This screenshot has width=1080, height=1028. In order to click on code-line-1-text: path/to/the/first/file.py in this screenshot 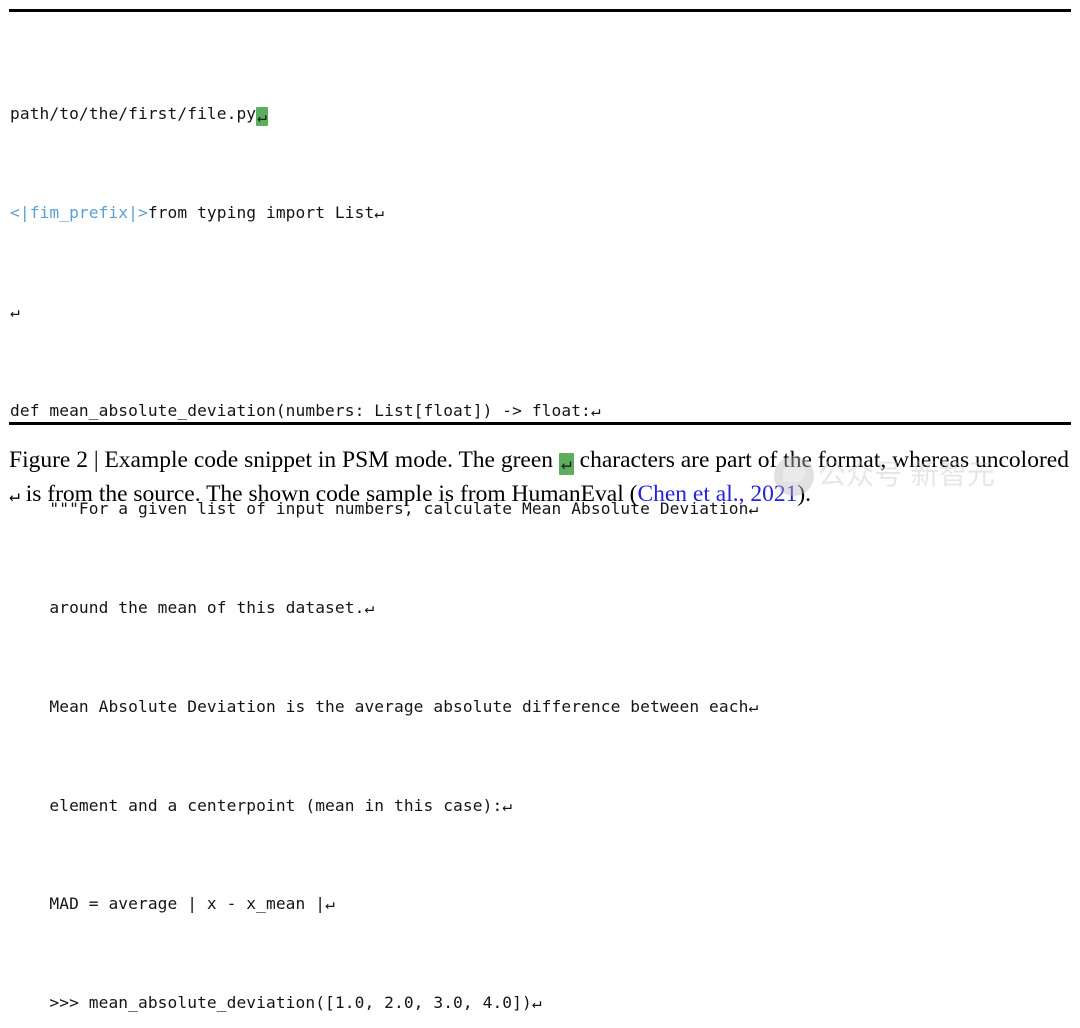, I will do `click(133, 114)`.